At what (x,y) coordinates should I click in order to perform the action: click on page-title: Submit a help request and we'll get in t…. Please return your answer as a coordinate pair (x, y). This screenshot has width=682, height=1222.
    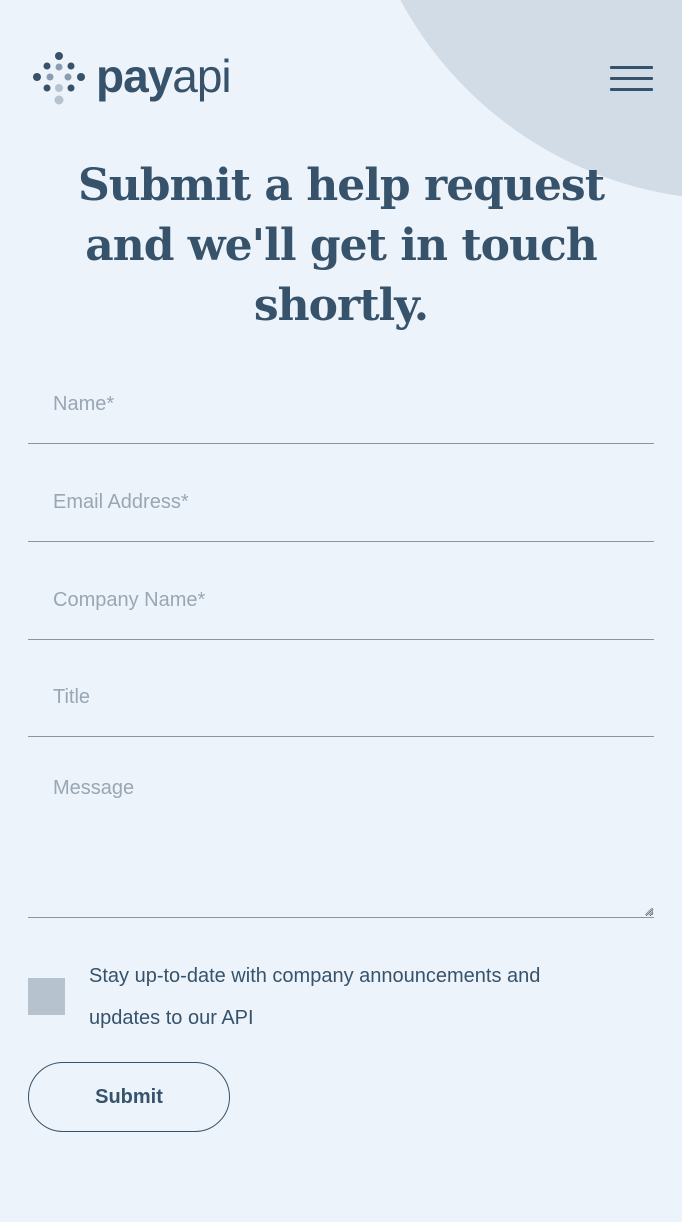
    Looking at the image, I should click on (341, 245).